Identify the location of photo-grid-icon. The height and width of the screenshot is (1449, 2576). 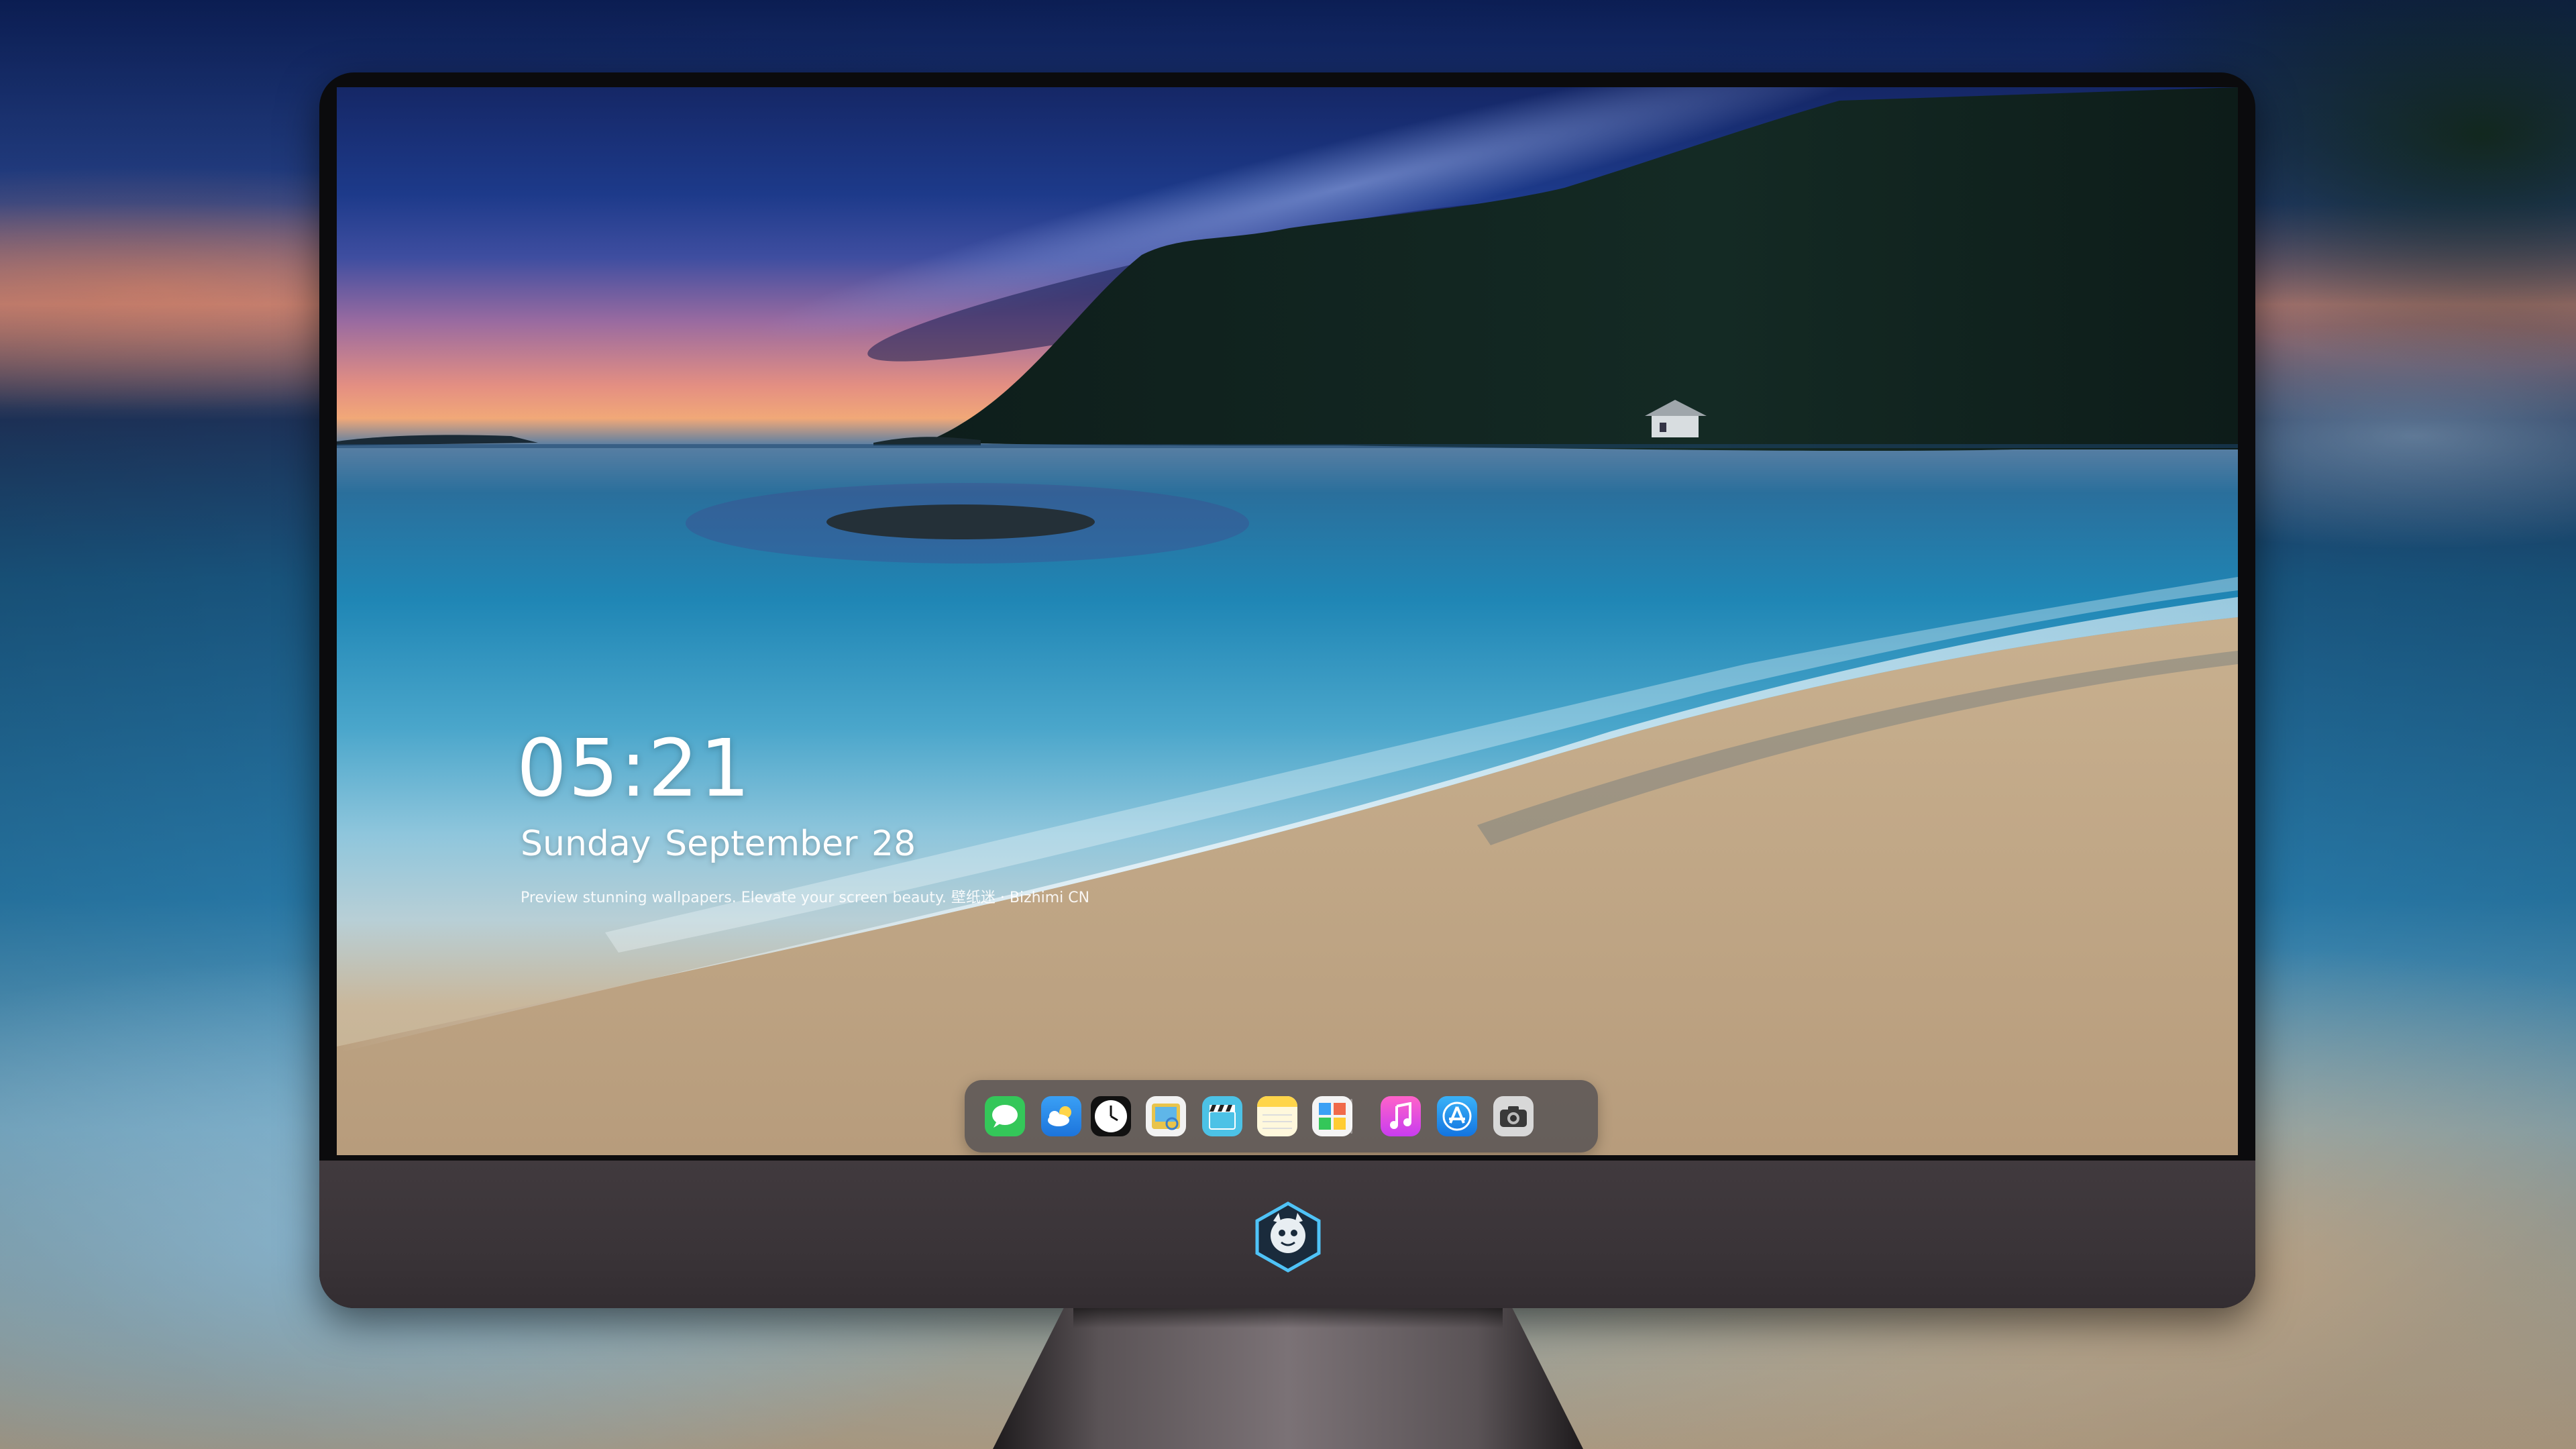
(1332, 1116).